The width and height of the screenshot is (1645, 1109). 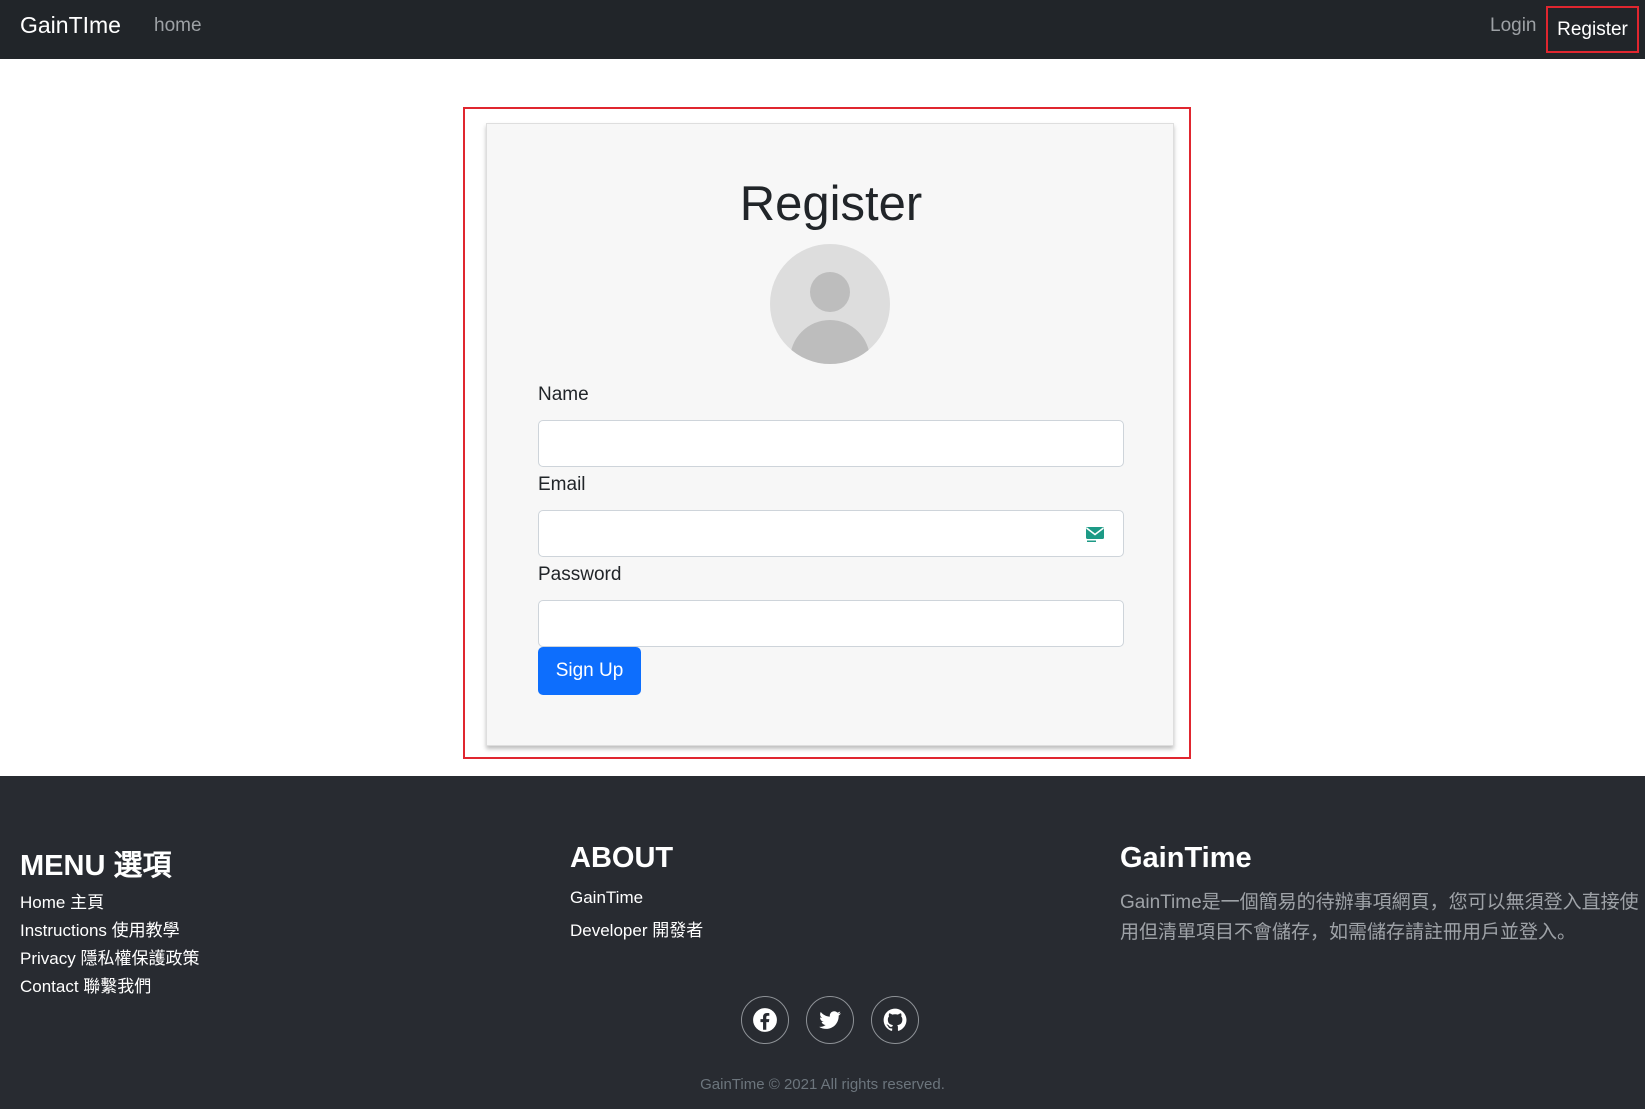 I want to click on github-button, so click(x=895, y=1020).